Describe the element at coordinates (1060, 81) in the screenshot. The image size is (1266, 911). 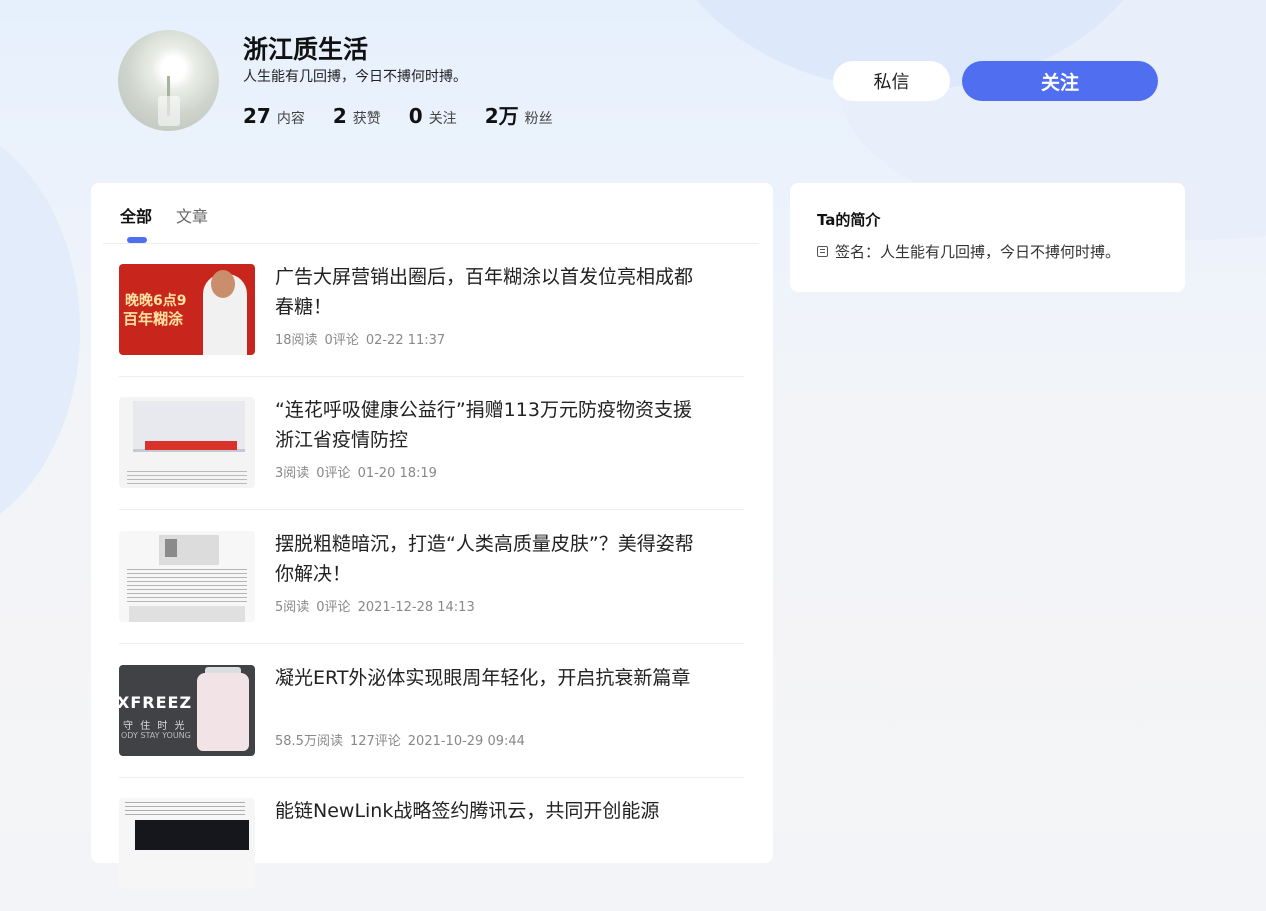
I see `follow-button: 关注` at that location.